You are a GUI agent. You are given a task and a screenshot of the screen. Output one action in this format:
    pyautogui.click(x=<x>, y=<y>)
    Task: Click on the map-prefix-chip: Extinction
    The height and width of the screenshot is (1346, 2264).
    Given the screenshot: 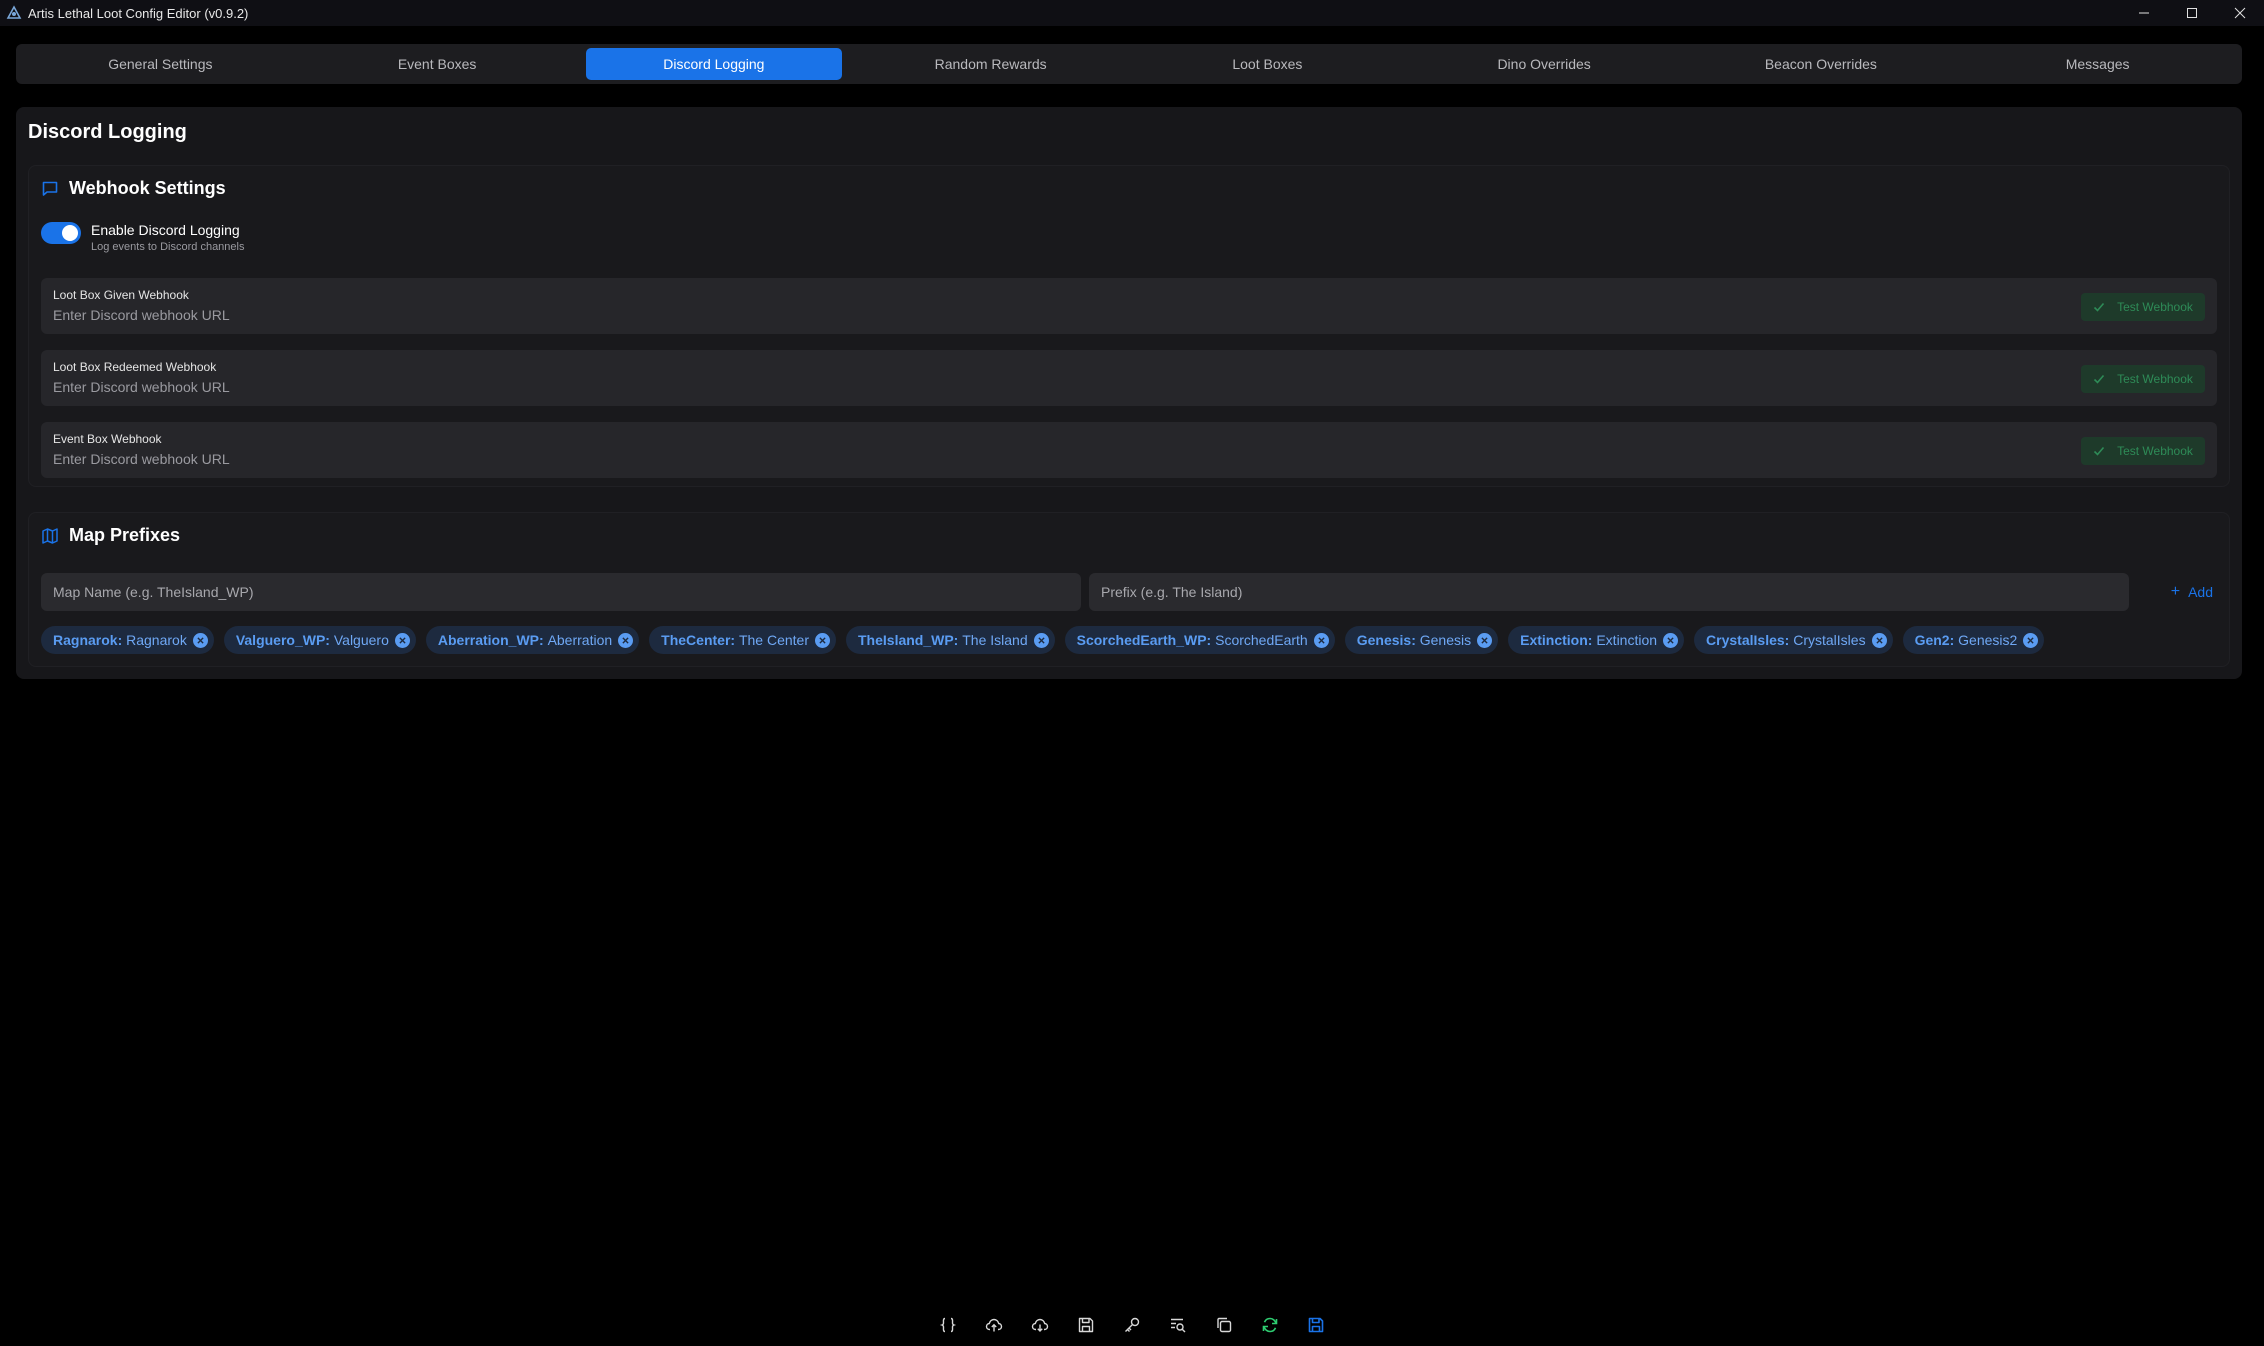 What is the action you would take?
    pyautogui.click(x=1596, y=640)
    